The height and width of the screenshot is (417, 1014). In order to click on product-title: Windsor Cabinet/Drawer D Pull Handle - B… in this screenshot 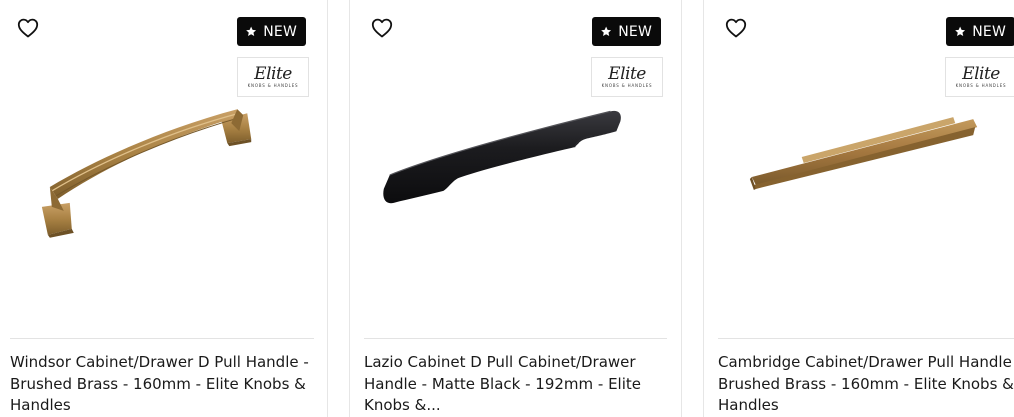, I will do `click(164, 384)`.